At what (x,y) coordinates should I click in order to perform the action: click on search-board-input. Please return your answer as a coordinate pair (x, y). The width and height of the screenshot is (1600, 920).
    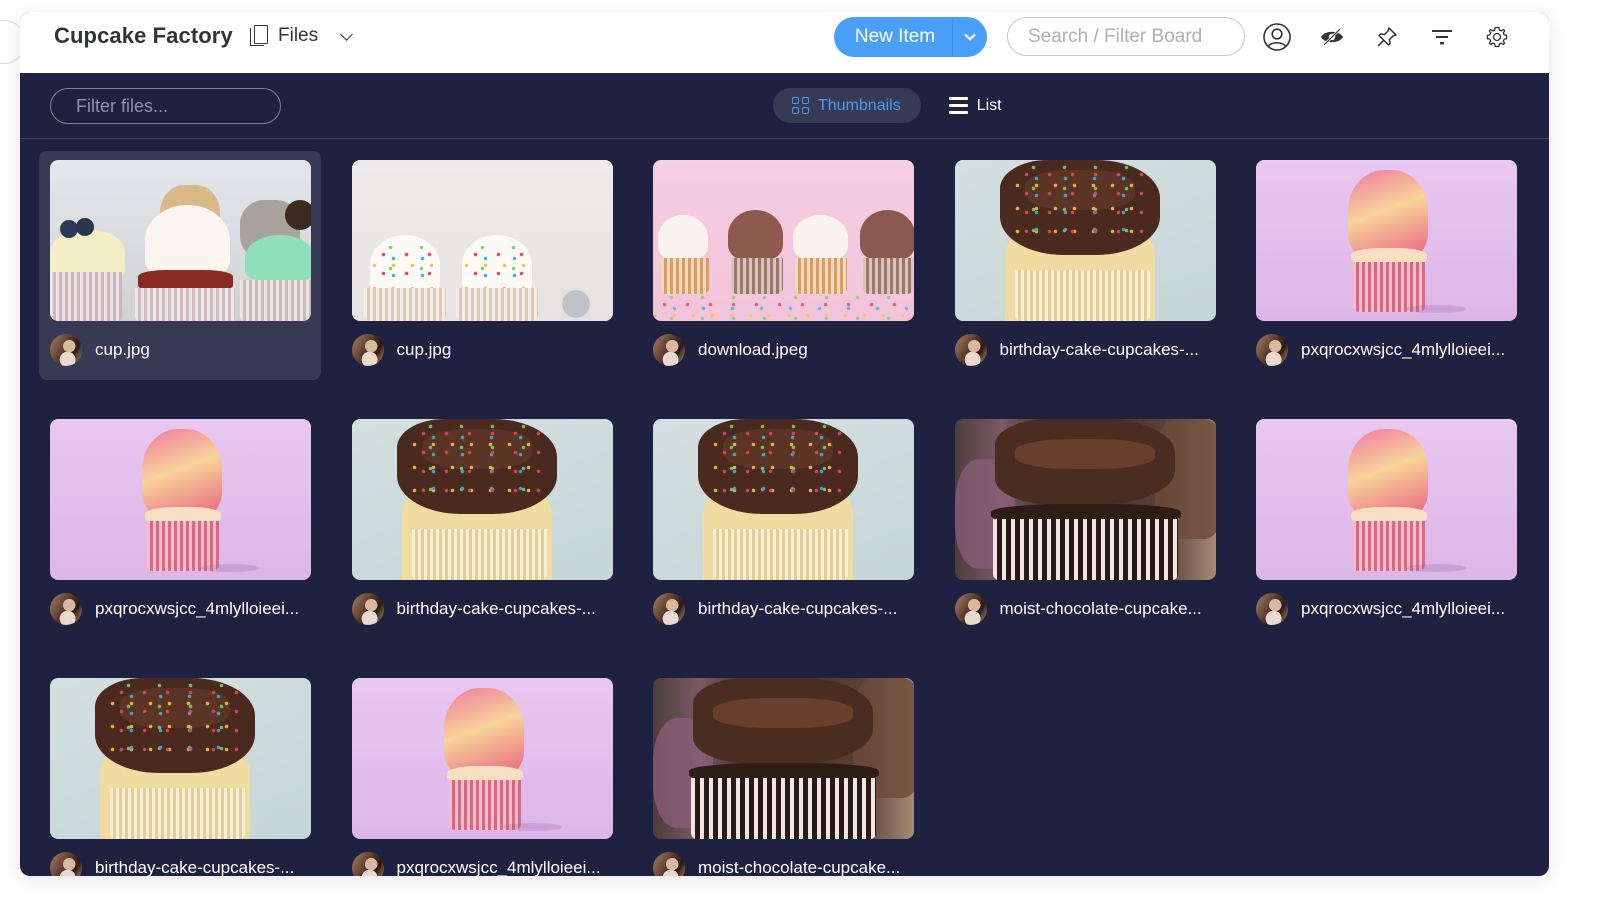
    Looking at the image, I should click on (1126, 36).